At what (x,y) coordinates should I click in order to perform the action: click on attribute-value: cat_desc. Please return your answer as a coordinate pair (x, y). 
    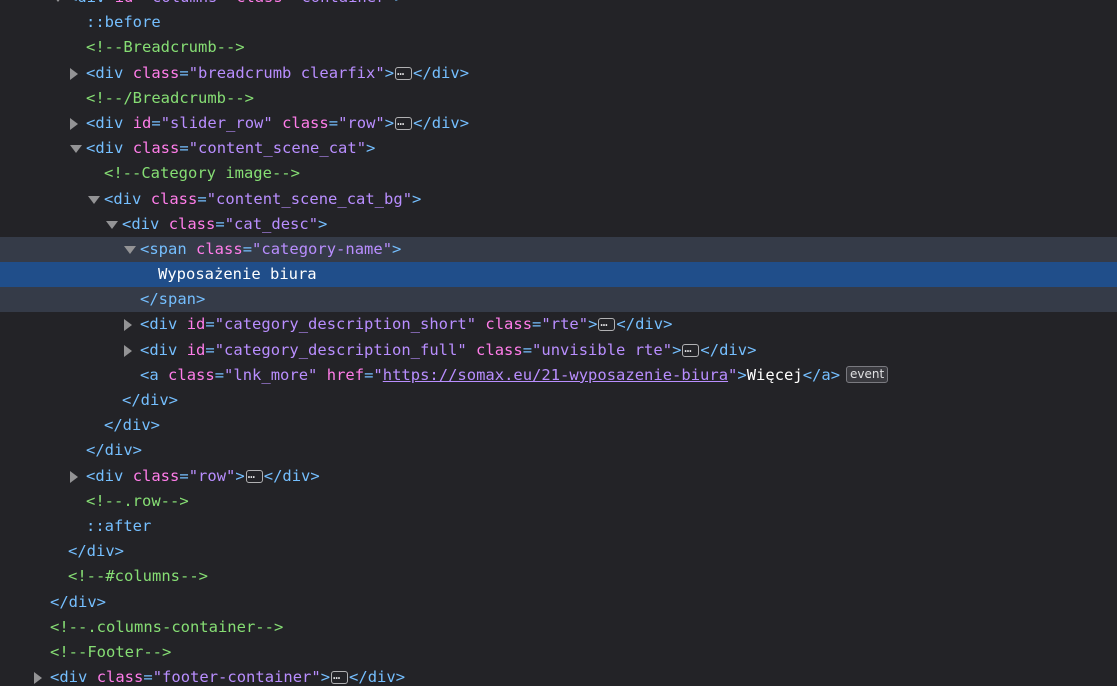
    Looking at the image, I should click on (271, 224).